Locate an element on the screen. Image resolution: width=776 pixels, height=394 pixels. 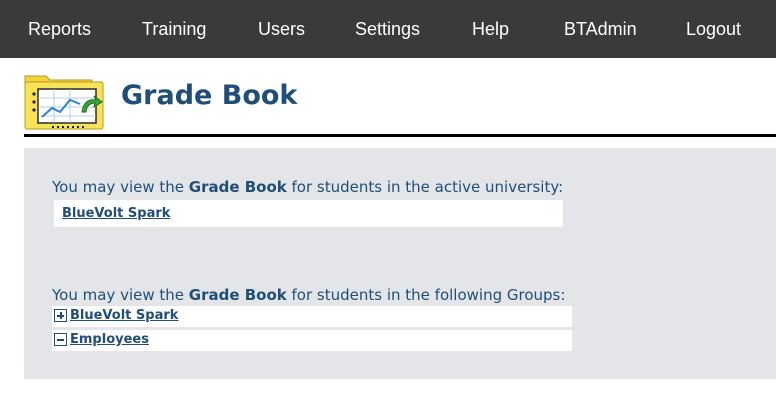
groups-intro-prefix: You may view the is located at coordinates (120, 295).